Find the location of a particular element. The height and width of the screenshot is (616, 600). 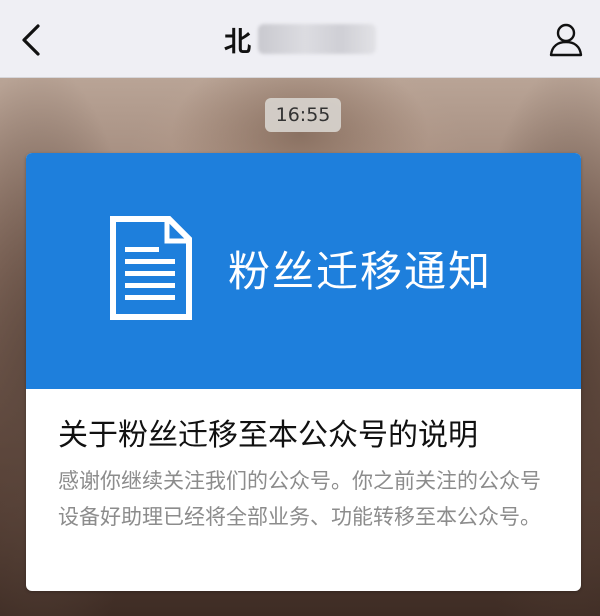

article-title: 关于粉丝迁移至本公众号的说明 is located at coordinates (268, 435).